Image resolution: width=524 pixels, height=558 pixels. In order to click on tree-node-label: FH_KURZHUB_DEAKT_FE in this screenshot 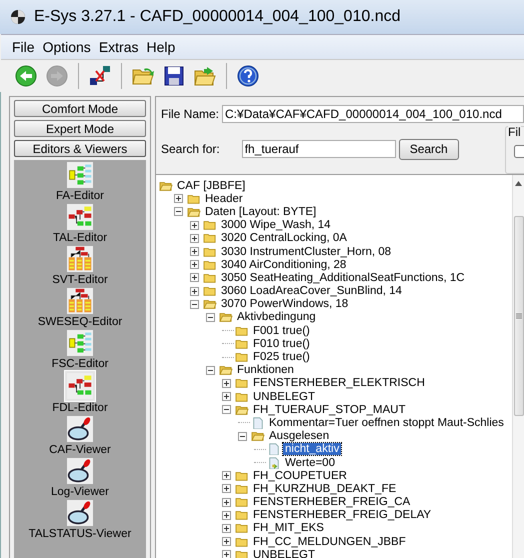, I will do `click(324, 488)`.